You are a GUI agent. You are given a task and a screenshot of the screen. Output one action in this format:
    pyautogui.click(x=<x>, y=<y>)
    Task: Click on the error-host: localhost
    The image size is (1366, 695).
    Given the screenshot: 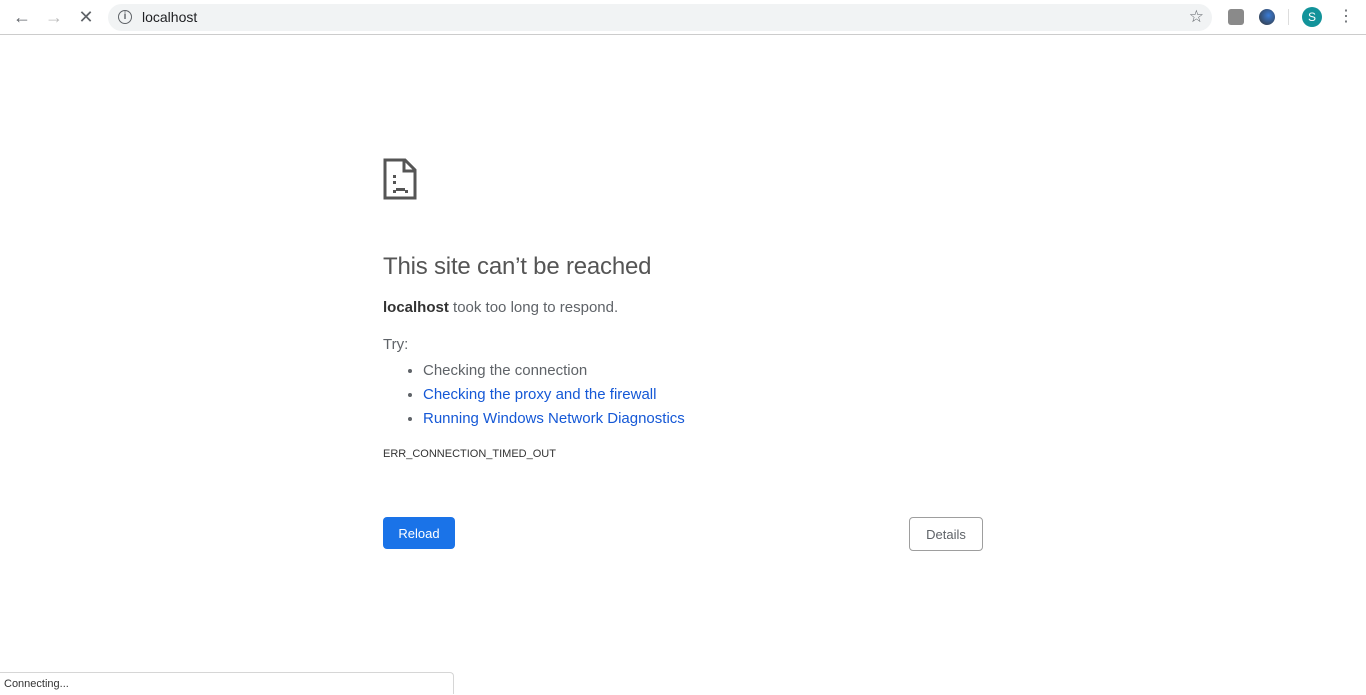 What is the action you would take?
    pyautogui.click(x=416, y=307)
    